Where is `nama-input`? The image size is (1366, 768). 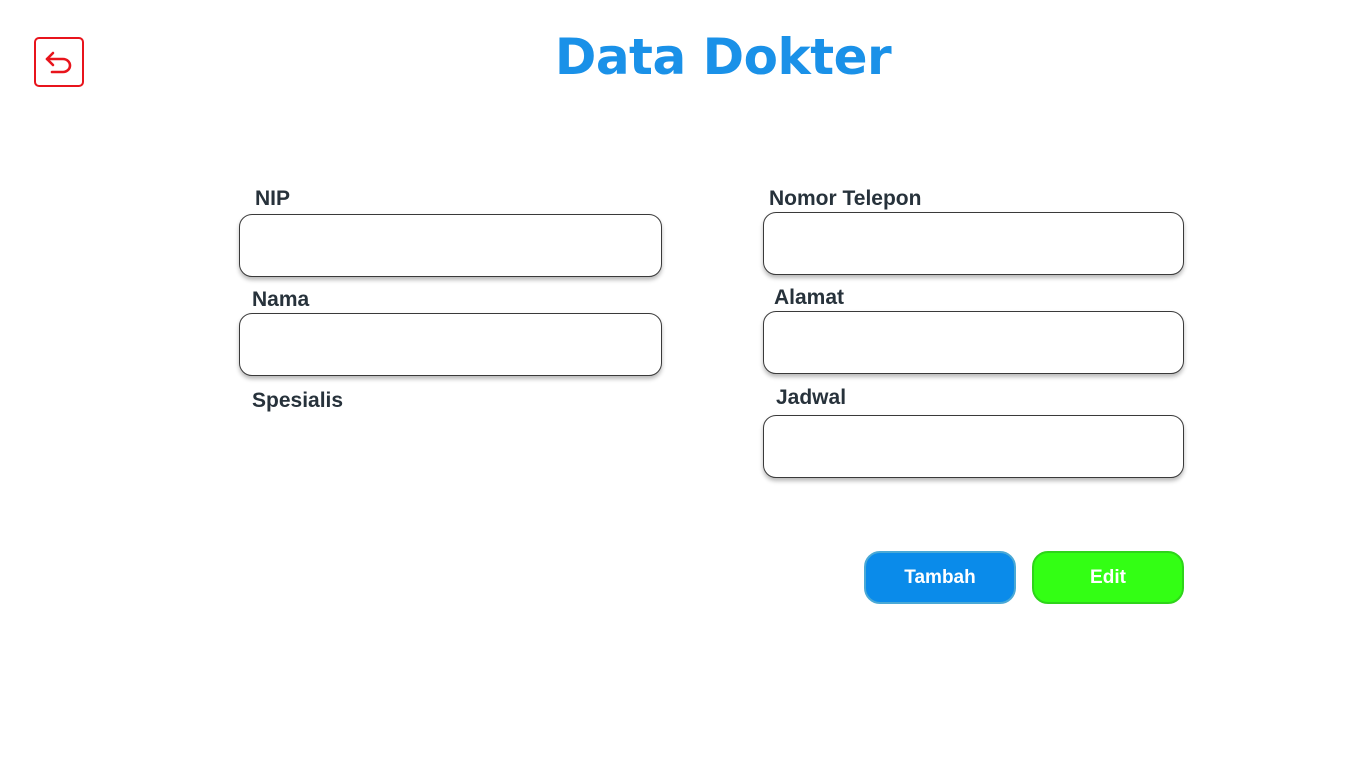 nama-input is located at coordinates (450, 344).